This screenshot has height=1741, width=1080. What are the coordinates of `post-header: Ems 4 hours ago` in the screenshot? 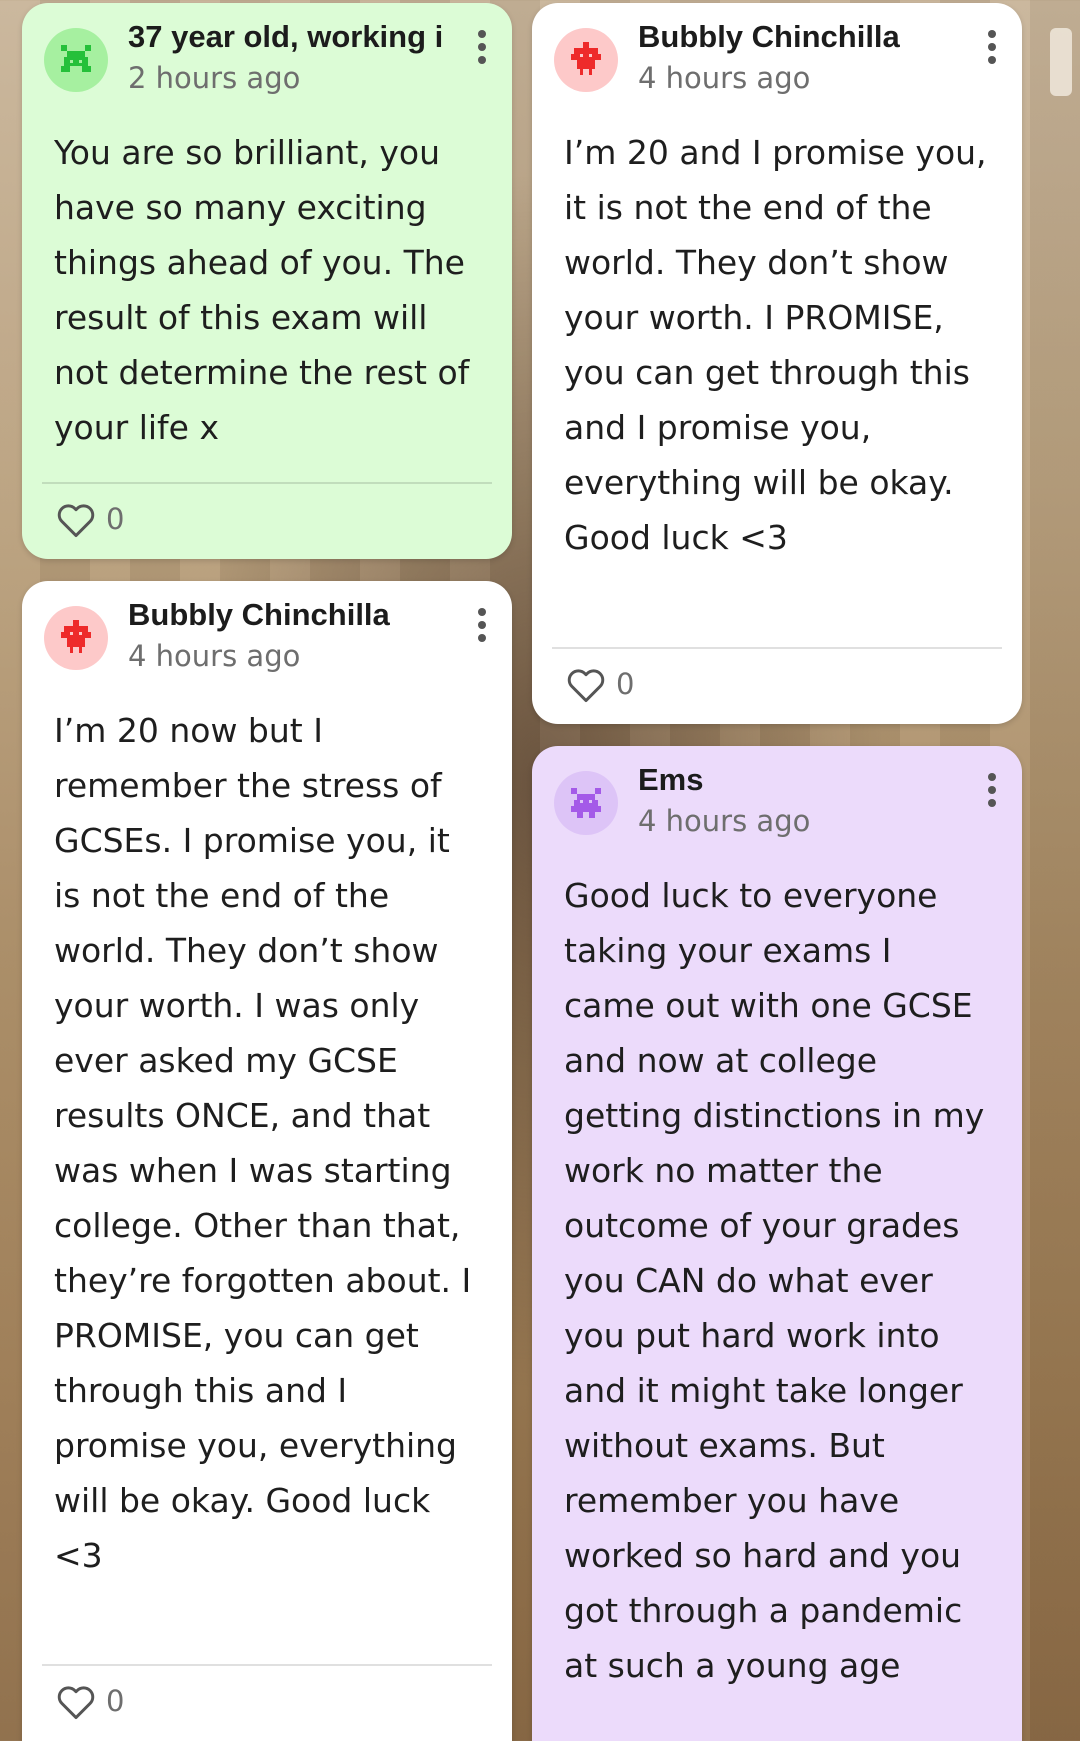 It's located at (777, 800).